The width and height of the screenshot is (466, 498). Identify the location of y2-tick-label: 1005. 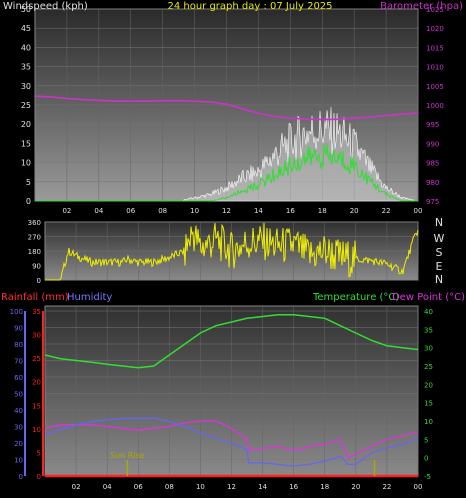
(435, 87).